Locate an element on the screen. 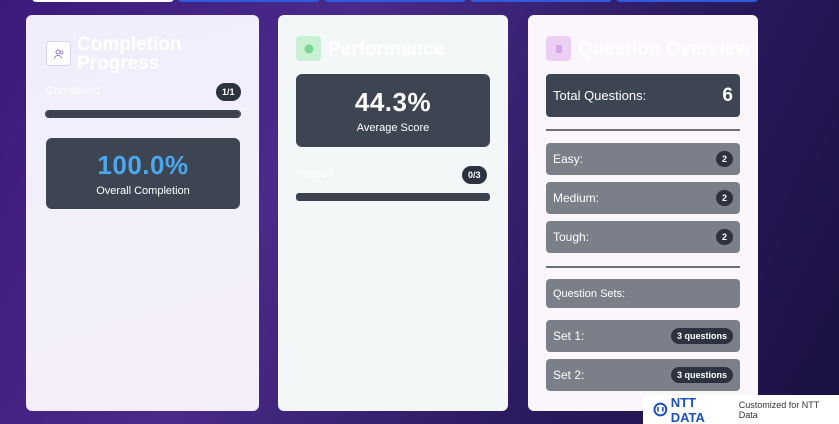 Image resolution: width=839 pixels, height=424 pixels. question-set-label: Set 1: is located at coordinates (569, 336).